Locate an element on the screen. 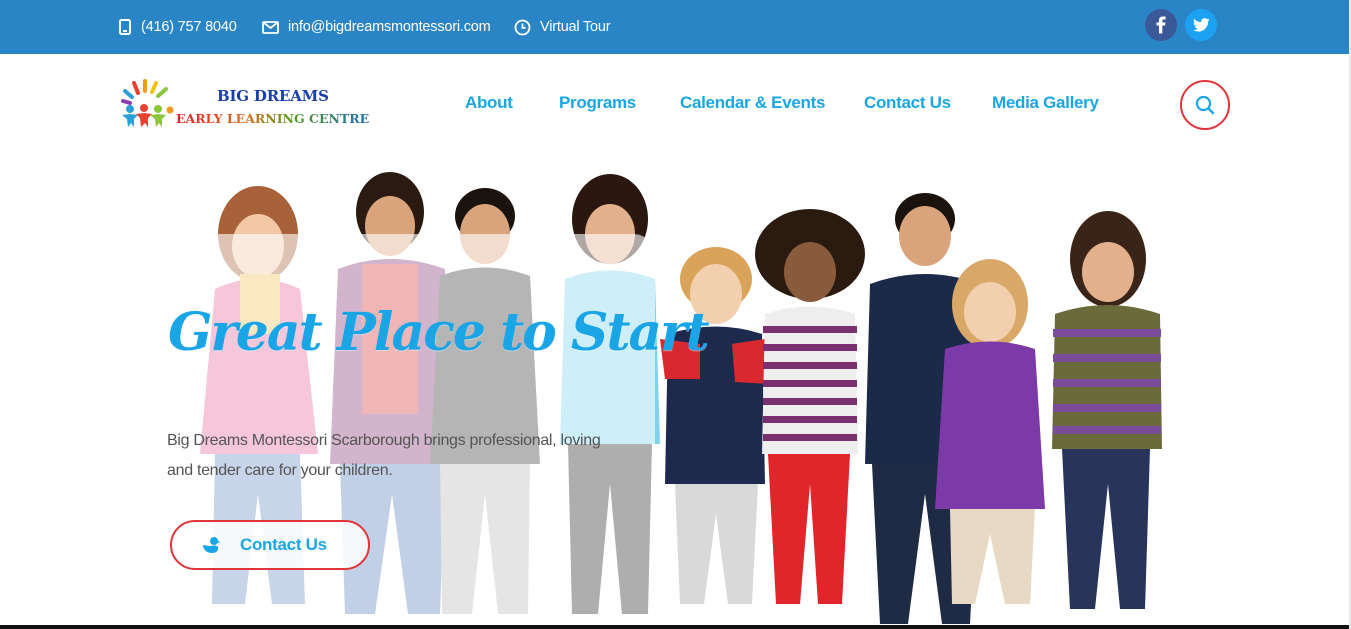 This screenshot has height=629, width=1351. logo-kids-icon is located at coordinates (147, 103).